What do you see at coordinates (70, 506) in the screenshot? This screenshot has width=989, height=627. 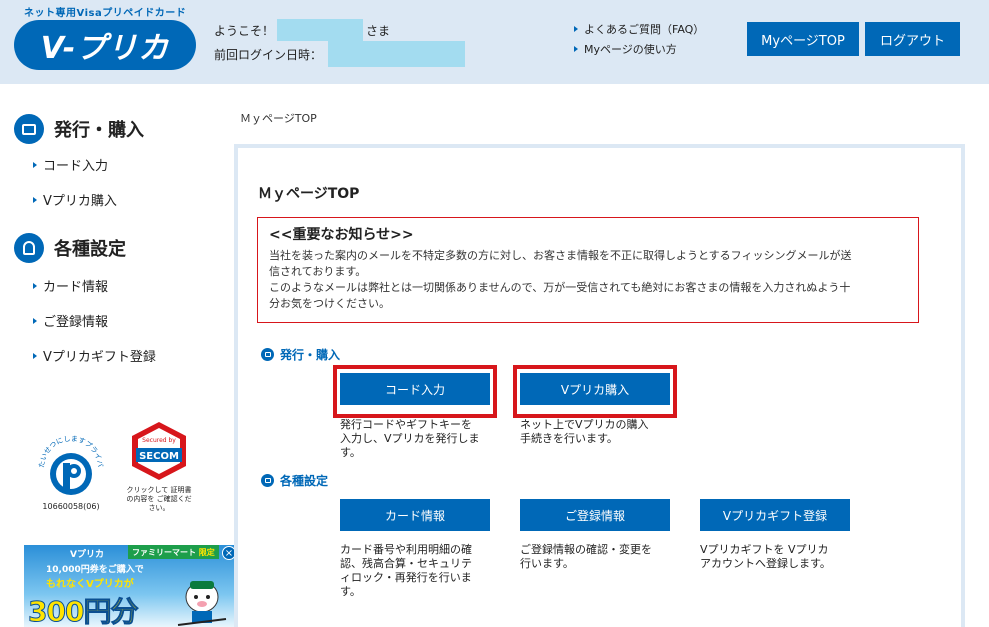 I see `privacy-mark-number: 10660058(06)` at bounding box center [70, 506].